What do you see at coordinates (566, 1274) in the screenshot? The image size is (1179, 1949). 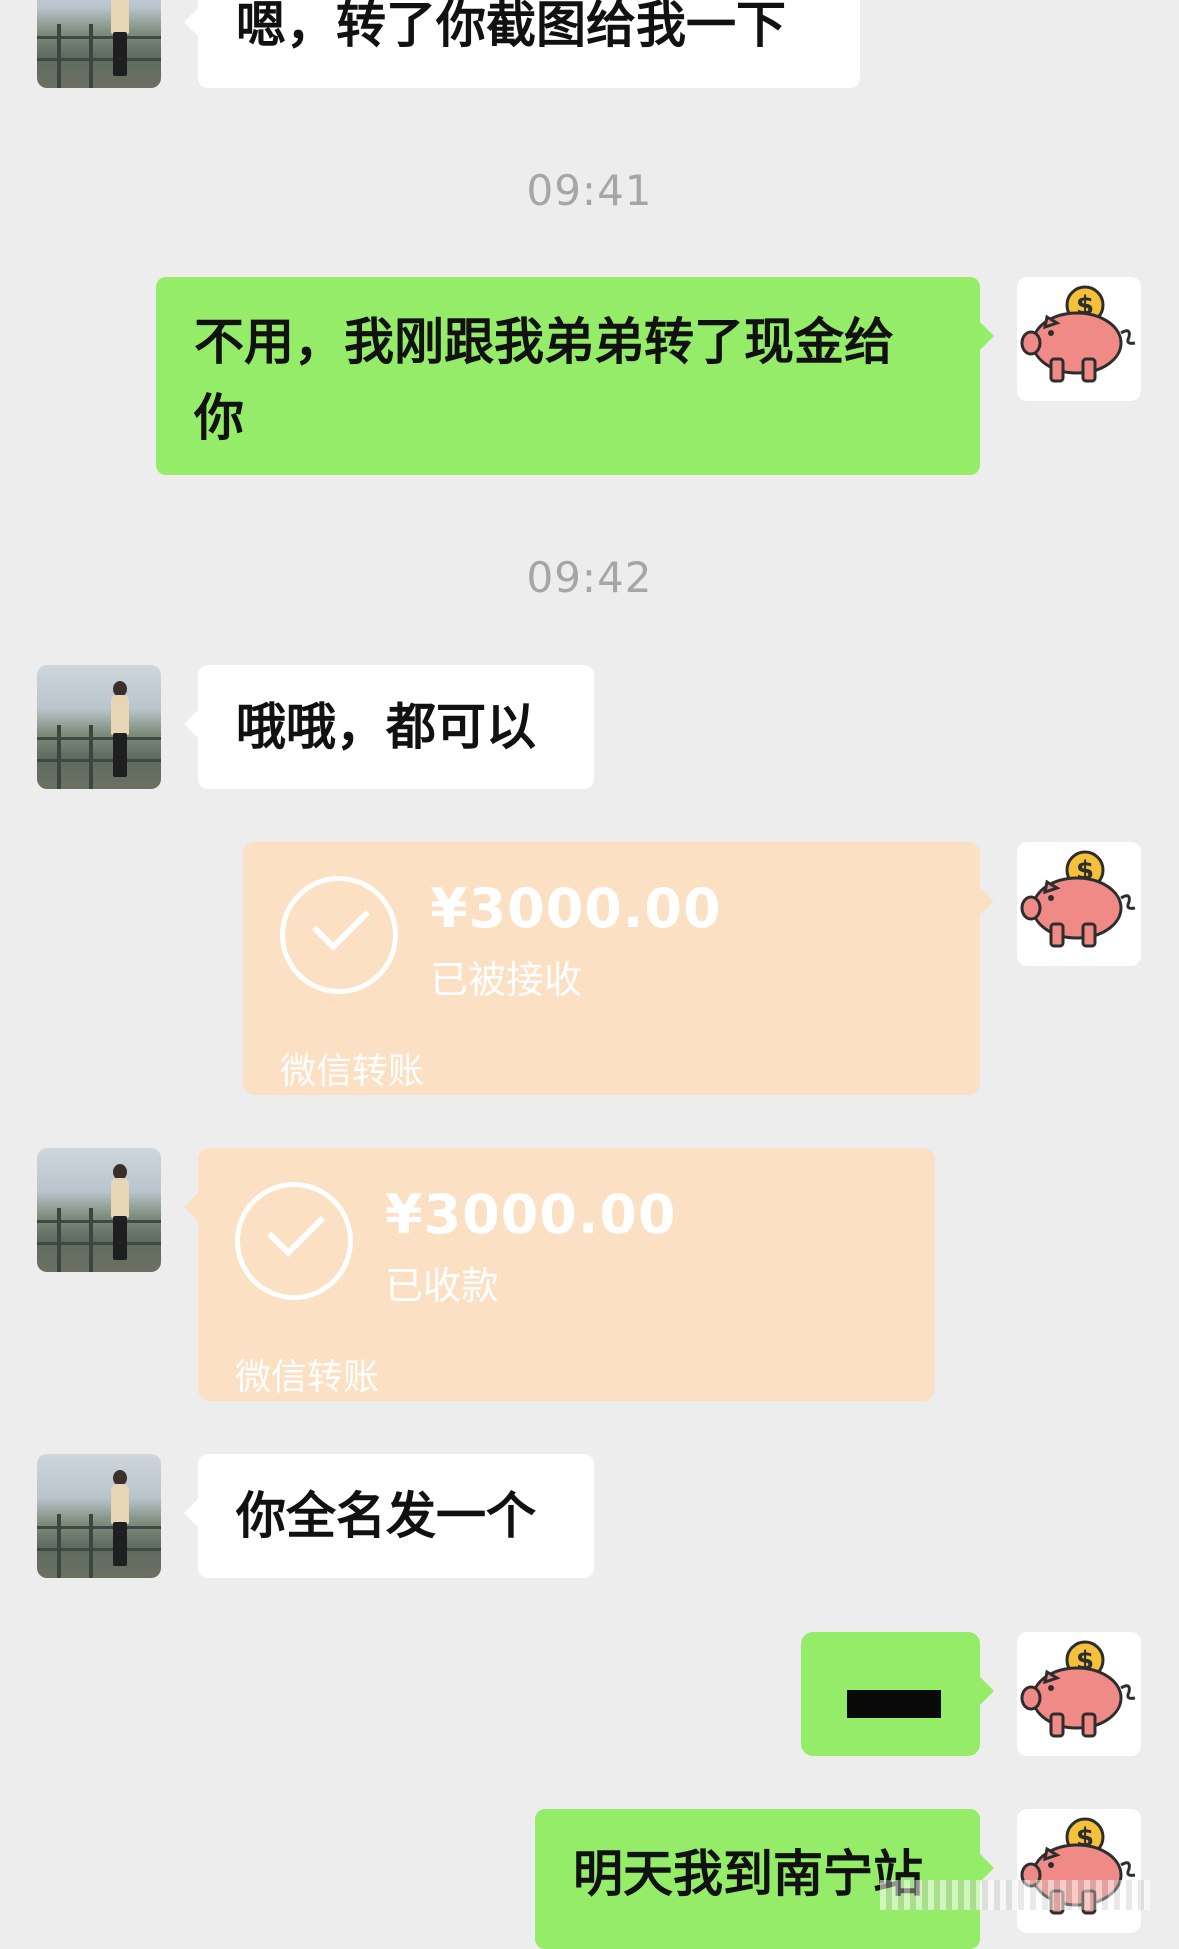 I see `transfer-card-received: ¥3000.00 已收款 微信转账` at bounding box center [566, 1274].